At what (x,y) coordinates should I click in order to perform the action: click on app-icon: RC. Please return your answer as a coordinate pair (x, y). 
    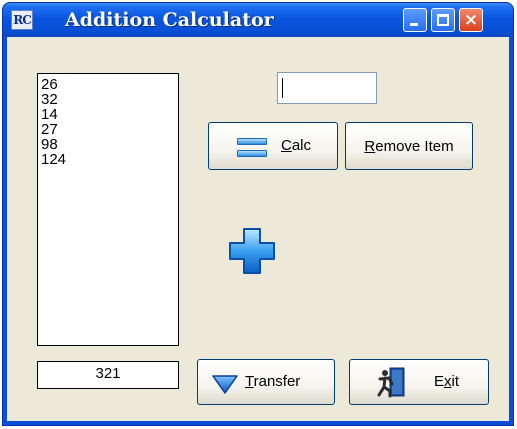
    Looking at the image, I should click on (22, 20).